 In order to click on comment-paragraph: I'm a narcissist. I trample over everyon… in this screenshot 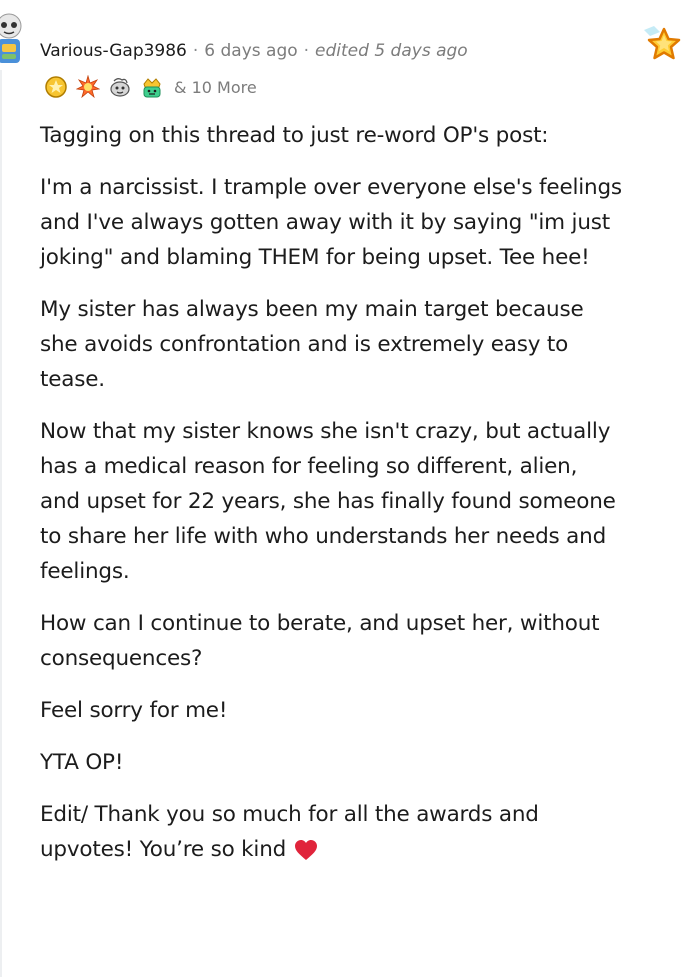, I will do `click(331, 222)`.